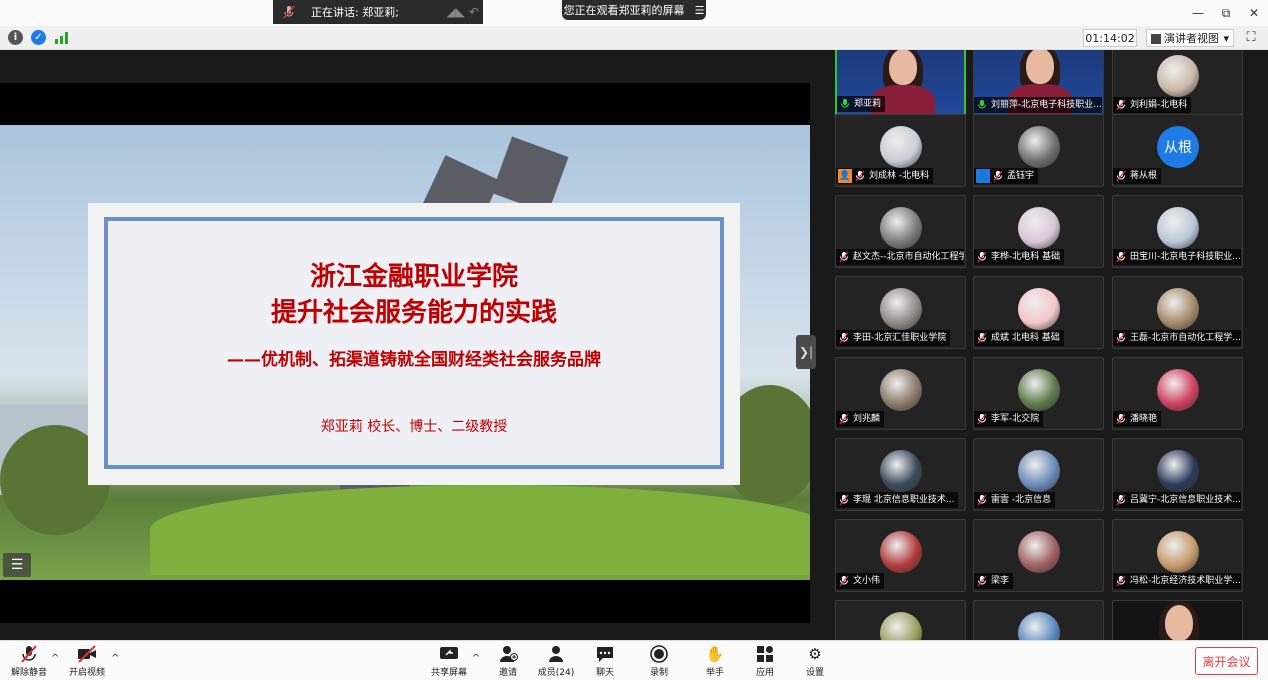  What do you see at coordinates (474, 12) in the screenshot?
I see `undo-icon: ↶` at bounding box center [474, 12].